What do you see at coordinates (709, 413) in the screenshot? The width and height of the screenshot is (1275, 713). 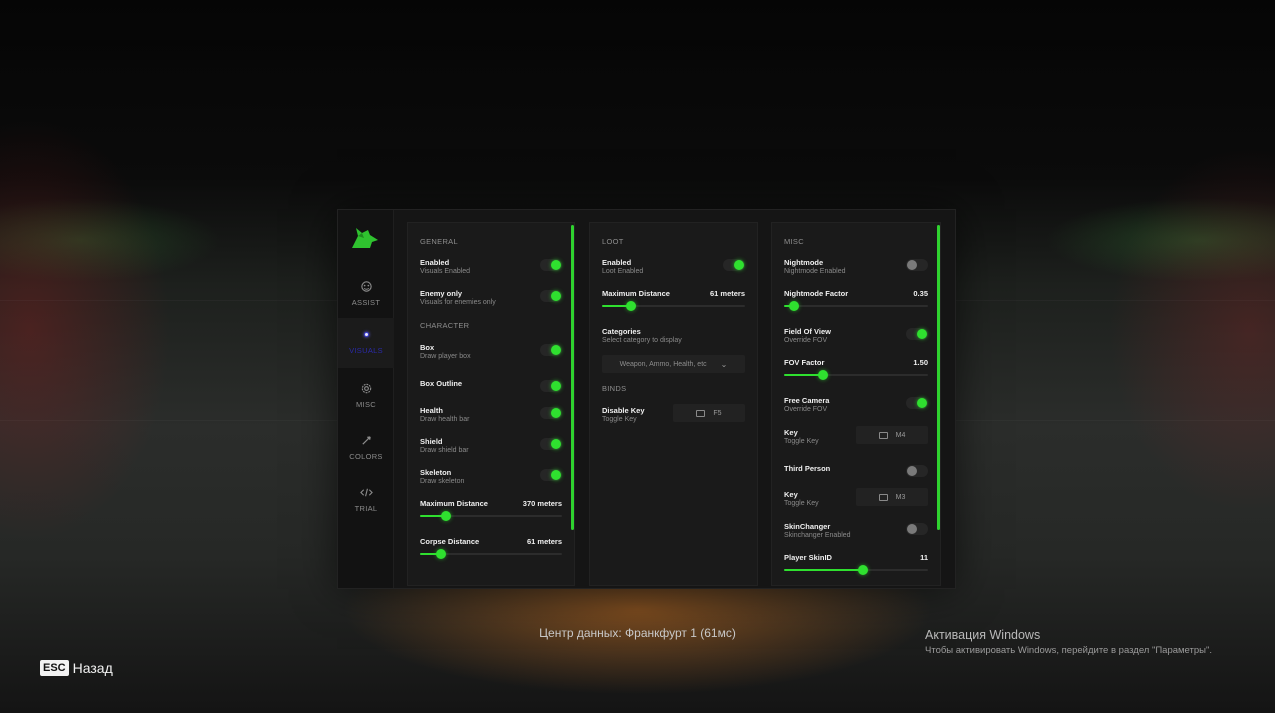 I see `keybind-button-disable: F5` at bounding box center [709, 413].